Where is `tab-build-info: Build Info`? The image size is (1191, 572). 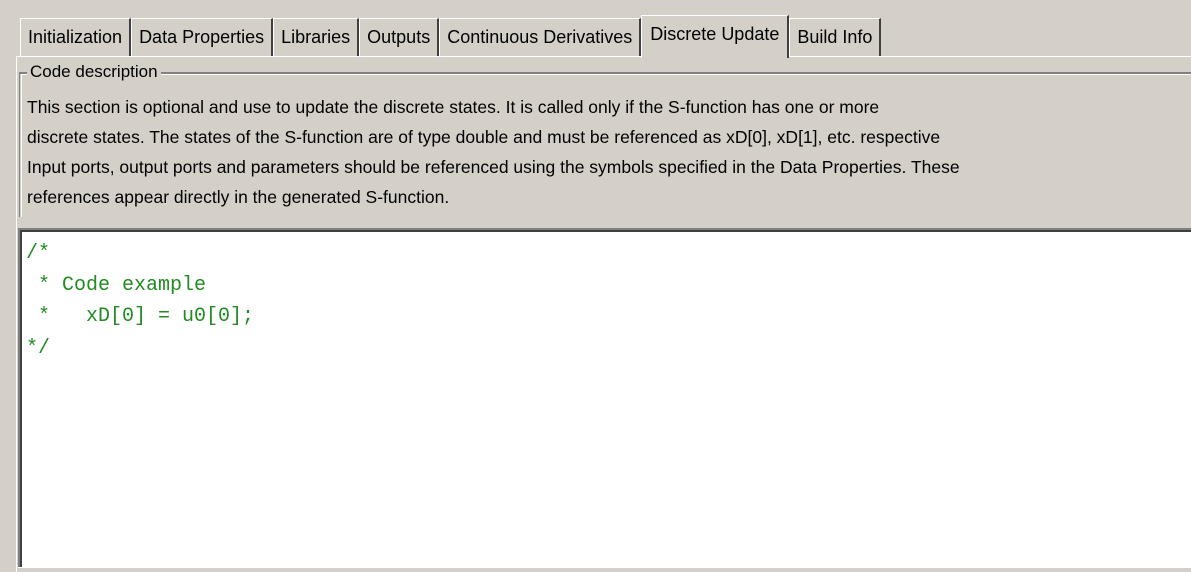 tab-build-info: Build Info is located at coordinates (835, 37).